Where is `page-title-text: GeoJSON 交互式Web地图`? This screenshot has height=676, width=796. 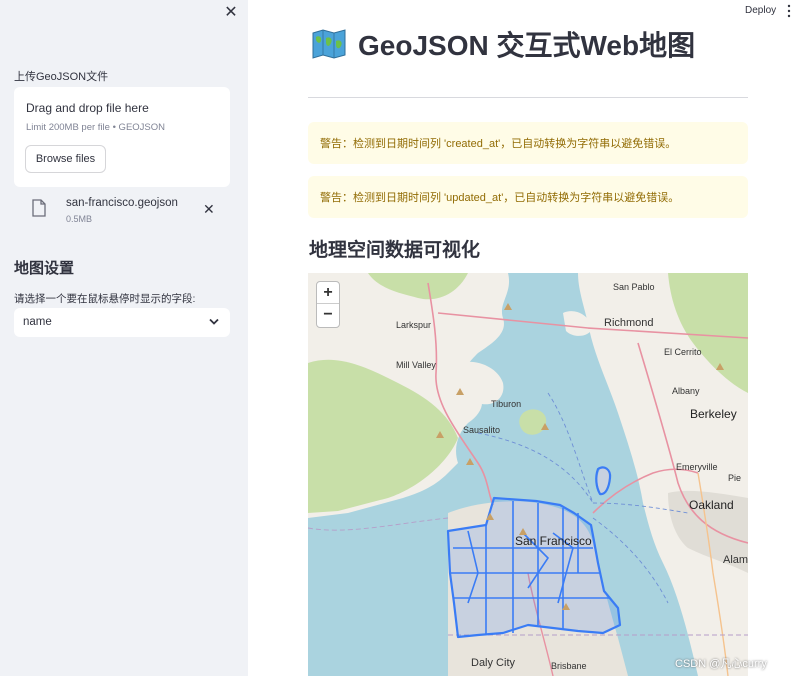
page-title-text: GeoJSON 交互式Web地图 is located at coordinates (527, 45).